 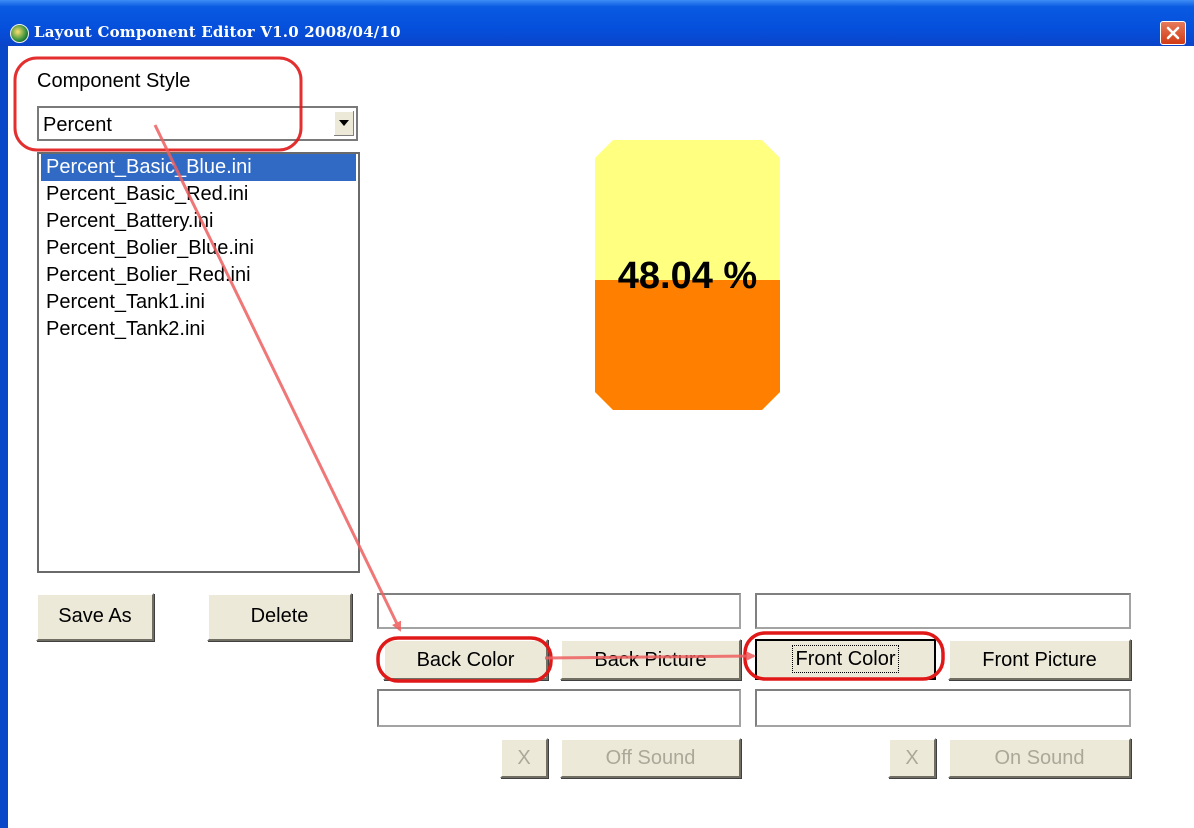 I want to click on list-item: Percent_Basic_Blue.ini, so click(x=198, y=167).